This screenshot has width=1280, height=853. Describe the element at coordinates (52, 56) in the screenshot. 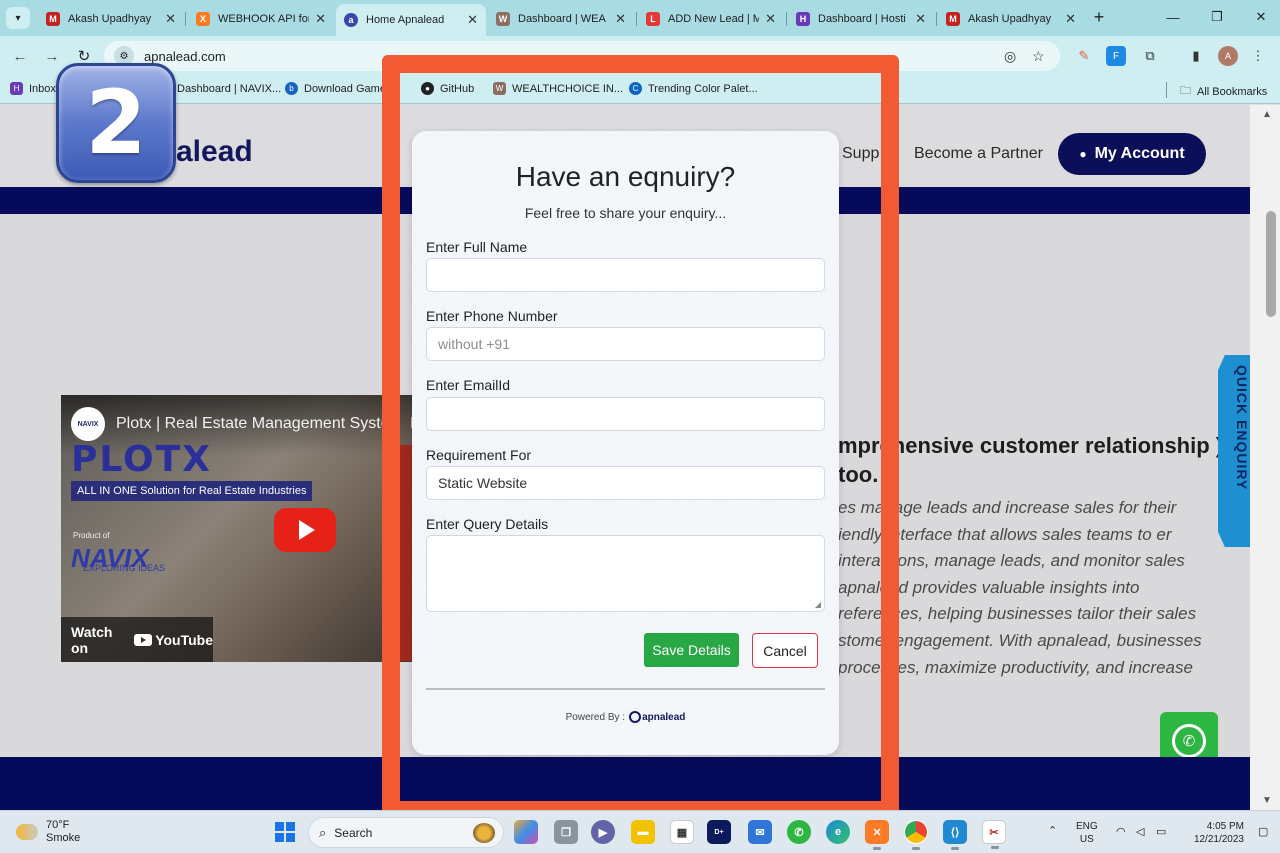

I see `forward-button: →` at that location.